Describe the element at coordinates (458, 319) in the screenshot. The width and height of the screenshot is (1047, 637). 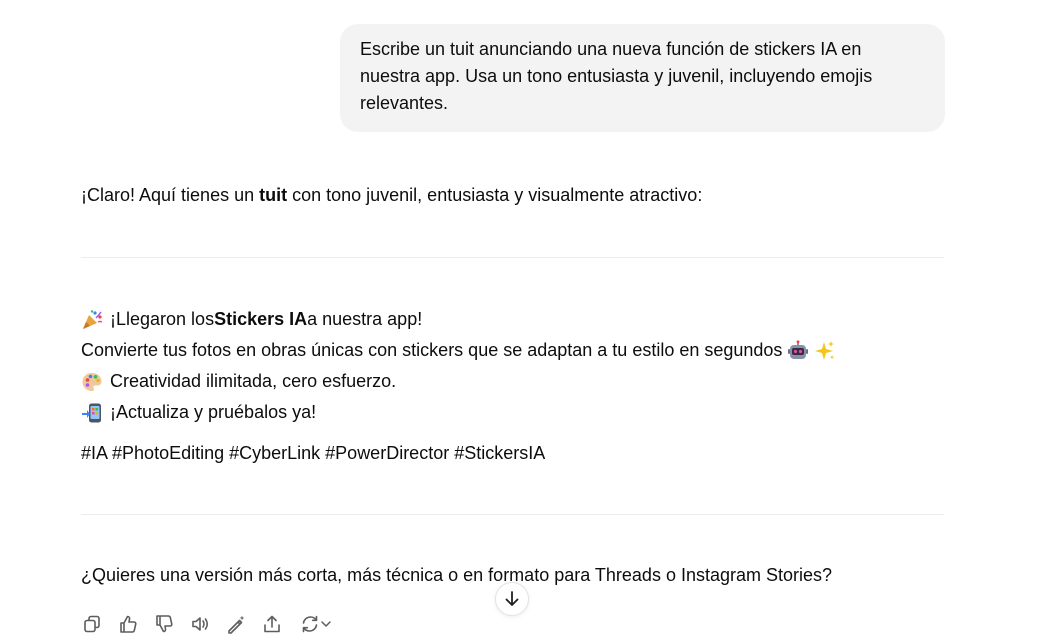
I see `tweet-line-1: ¡Llegaron los Stickers IA a nuestra app!` at that location.